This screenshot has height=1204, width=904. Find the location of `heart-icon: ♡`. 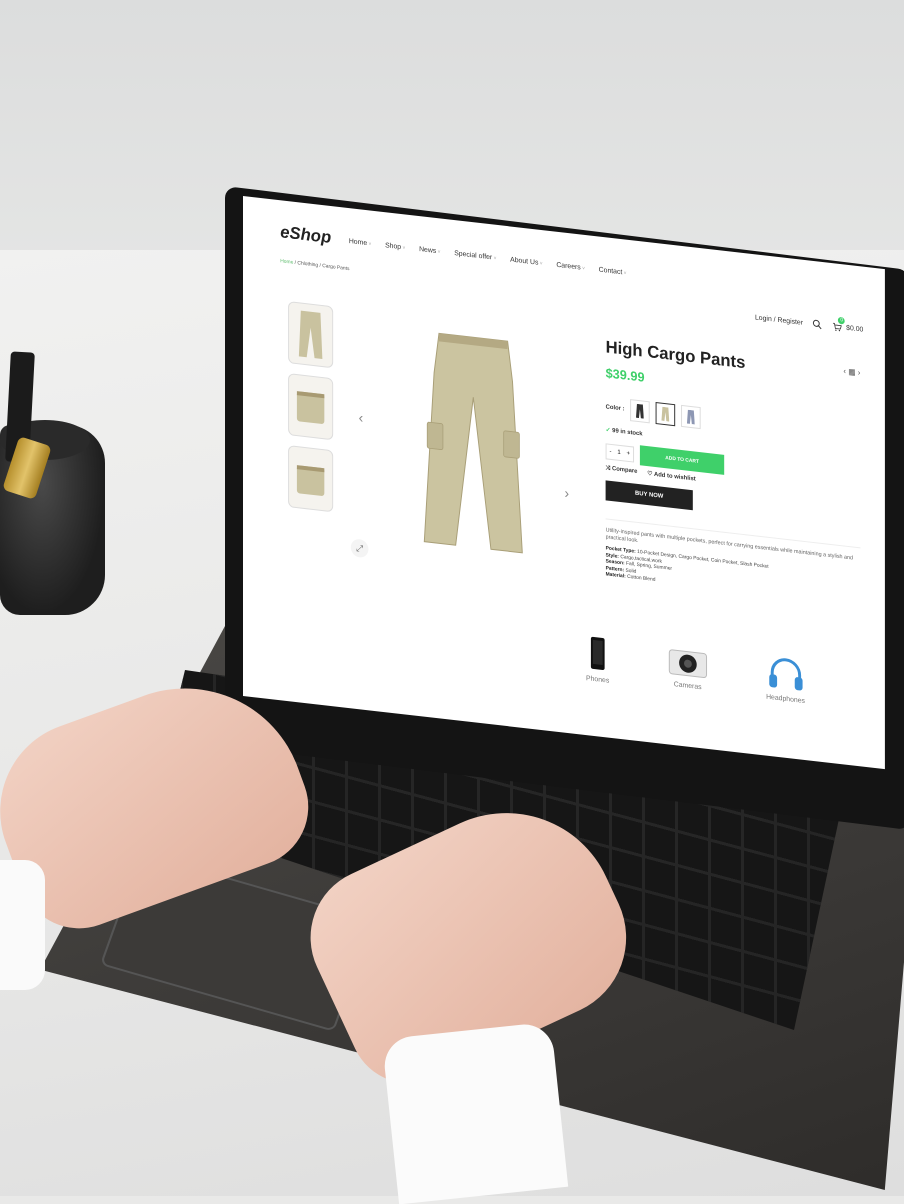

heart-icon: ♡ is located at coordinates (650, 474).